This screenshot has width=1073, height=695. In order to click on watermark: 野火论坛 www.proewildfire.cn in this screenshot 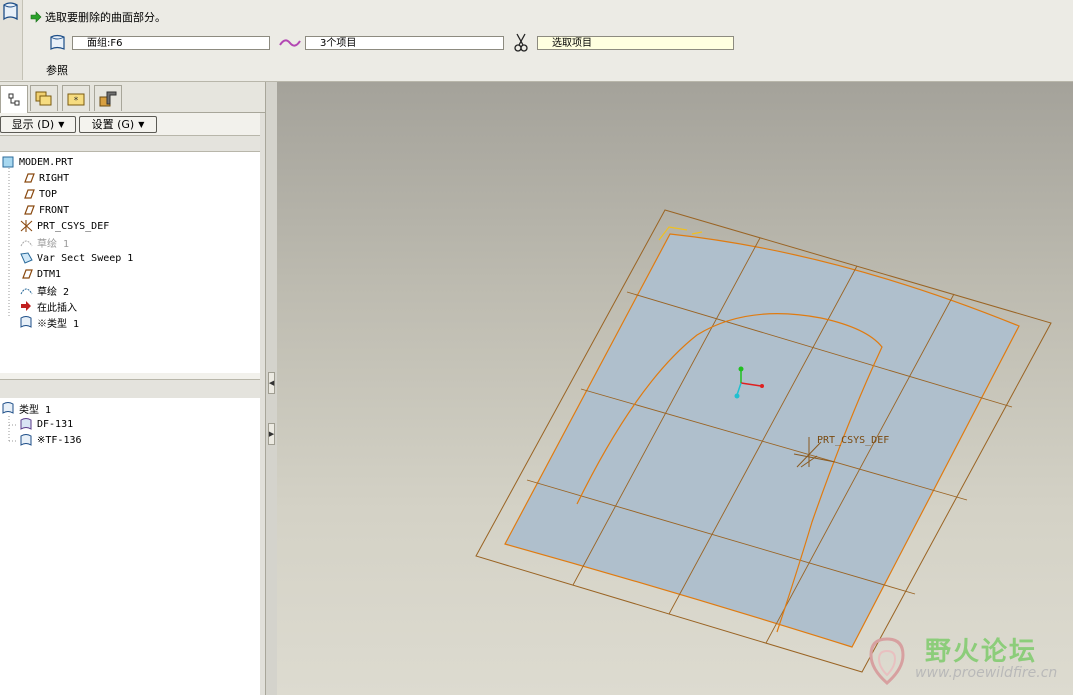, I will do `click(964, 657)`.